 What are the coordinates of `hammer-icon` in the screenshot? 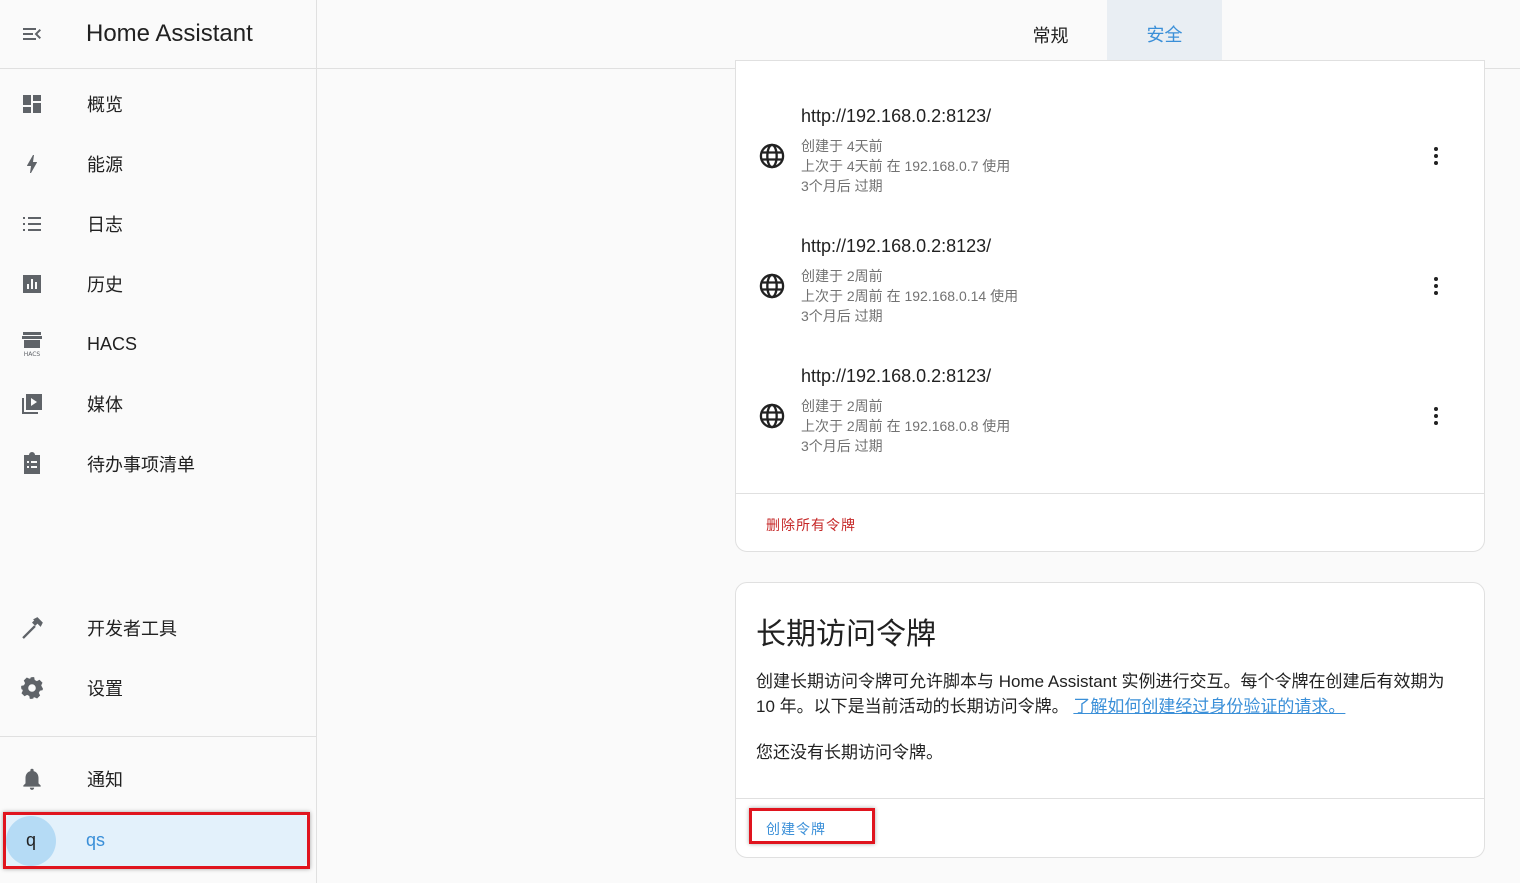 It's located at (32, 628).